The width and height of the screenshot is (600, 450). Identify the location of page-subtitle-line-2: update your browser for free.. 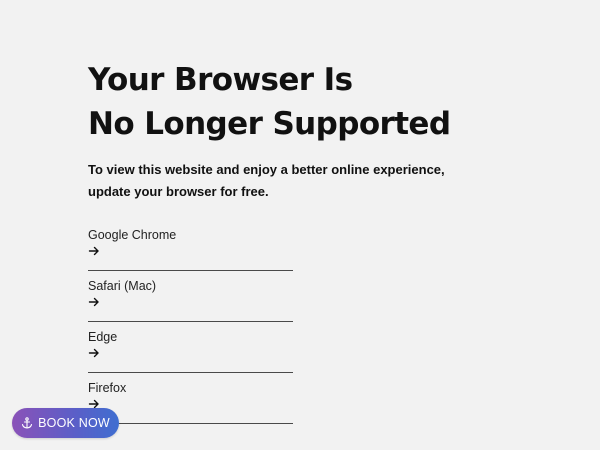
(178, 191).